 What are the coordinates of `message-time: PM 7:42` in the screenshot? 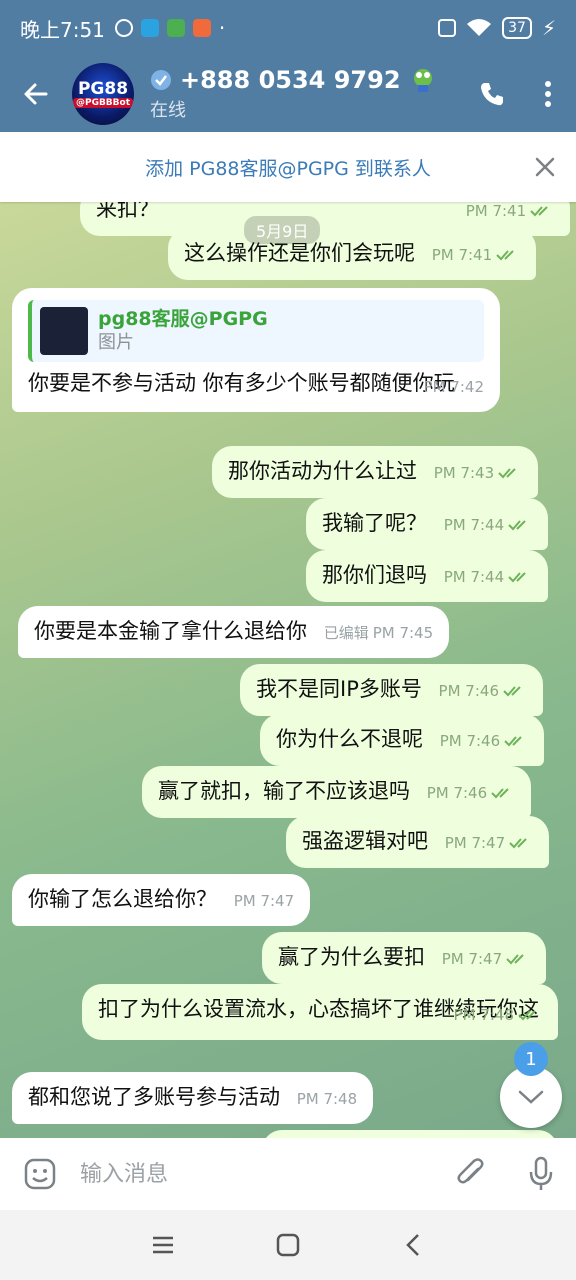 It's located at (453, 387).